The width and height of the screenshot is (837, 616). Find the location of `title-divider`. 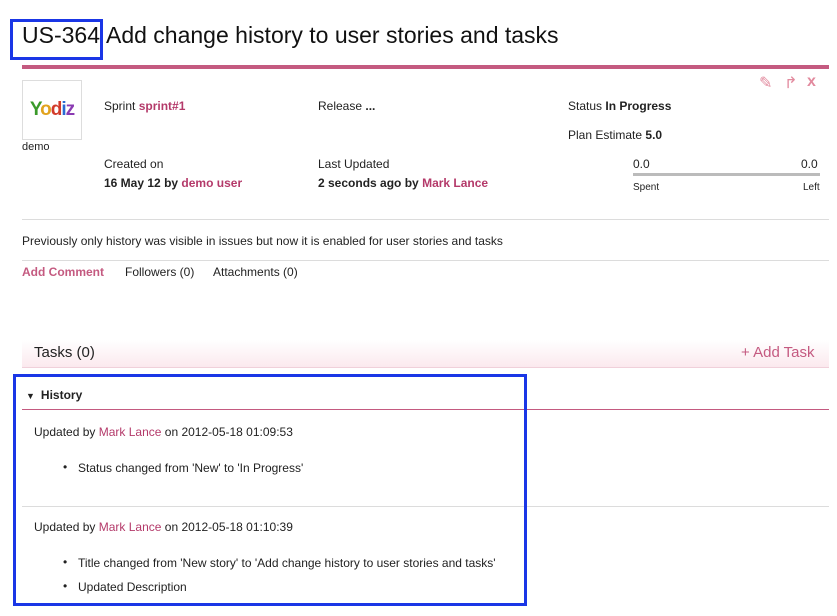

title-divider is located at coordinates (425, 67).